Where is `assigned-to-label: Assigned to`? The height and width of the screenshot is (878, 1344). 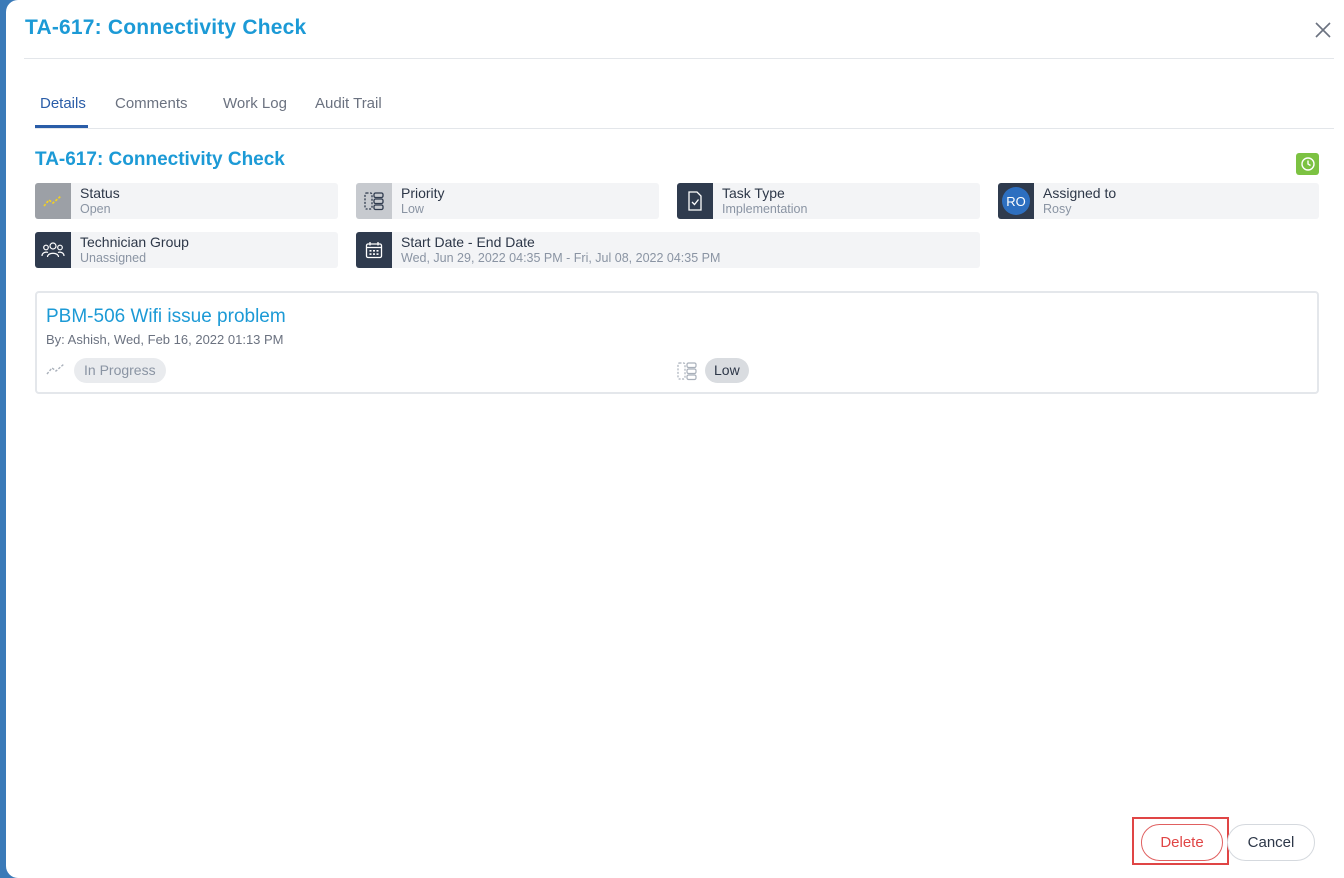 assigned-to-label: Assigned to is located at coordinates (1080, 193).